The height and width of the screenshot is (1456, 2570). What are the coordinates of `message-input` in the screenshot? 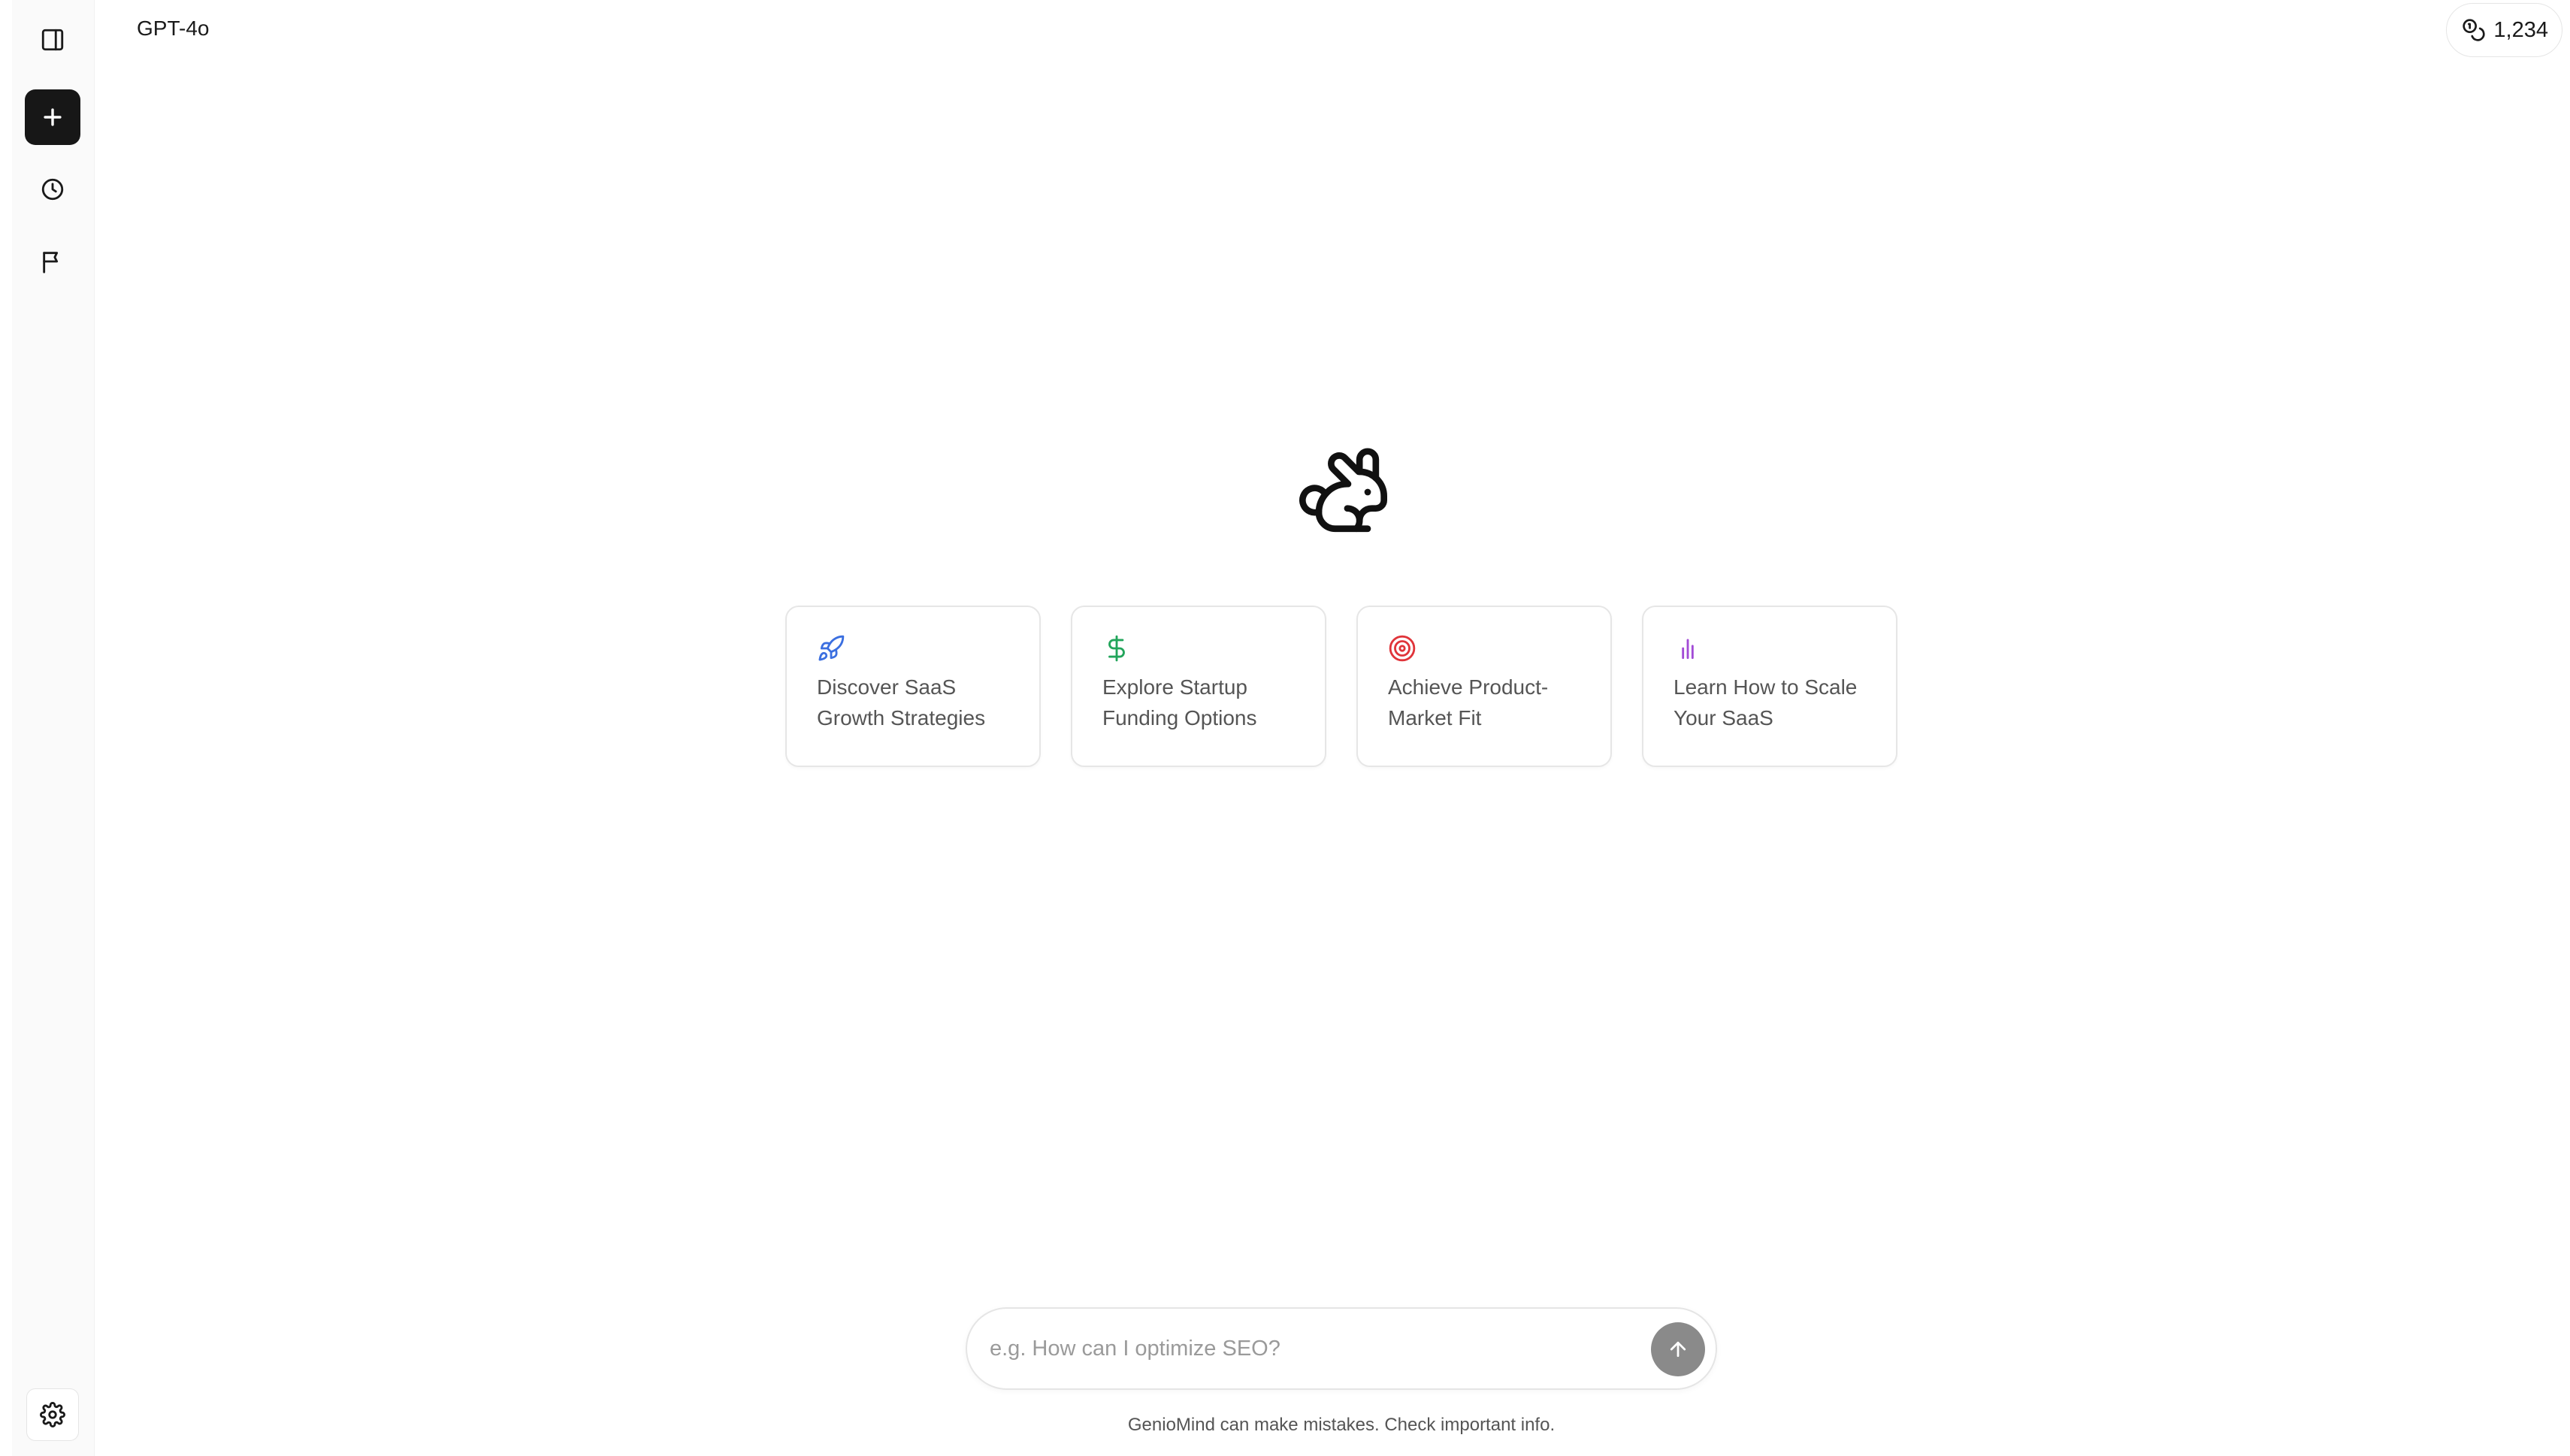 It's located at (1298, 1348).